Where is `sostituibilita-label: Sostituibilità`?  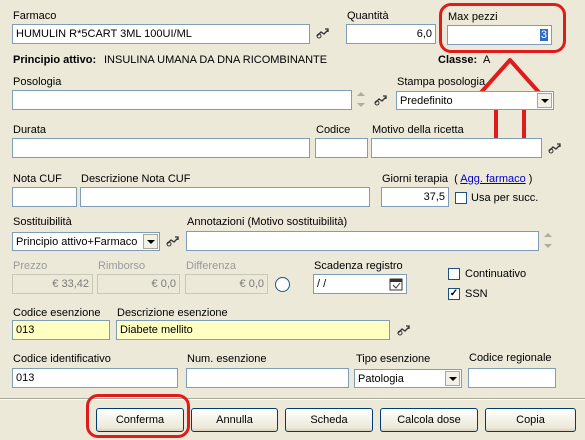
sostituibilita-label: Sostituibilità is located at coordinates (42, 222).